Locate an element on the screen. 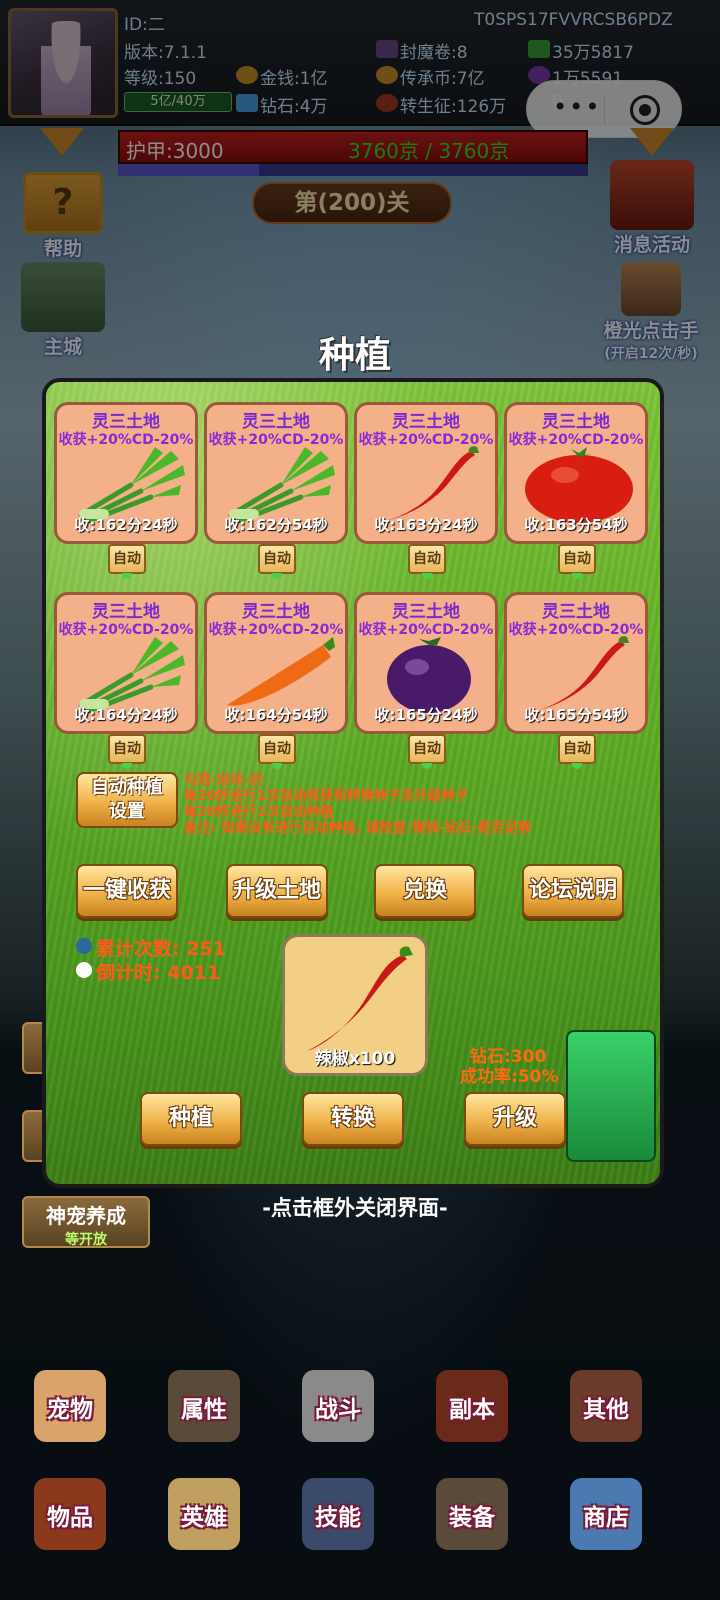  plot-harvest-time: 收:163分24秒 is located at coordinates (426, 525).